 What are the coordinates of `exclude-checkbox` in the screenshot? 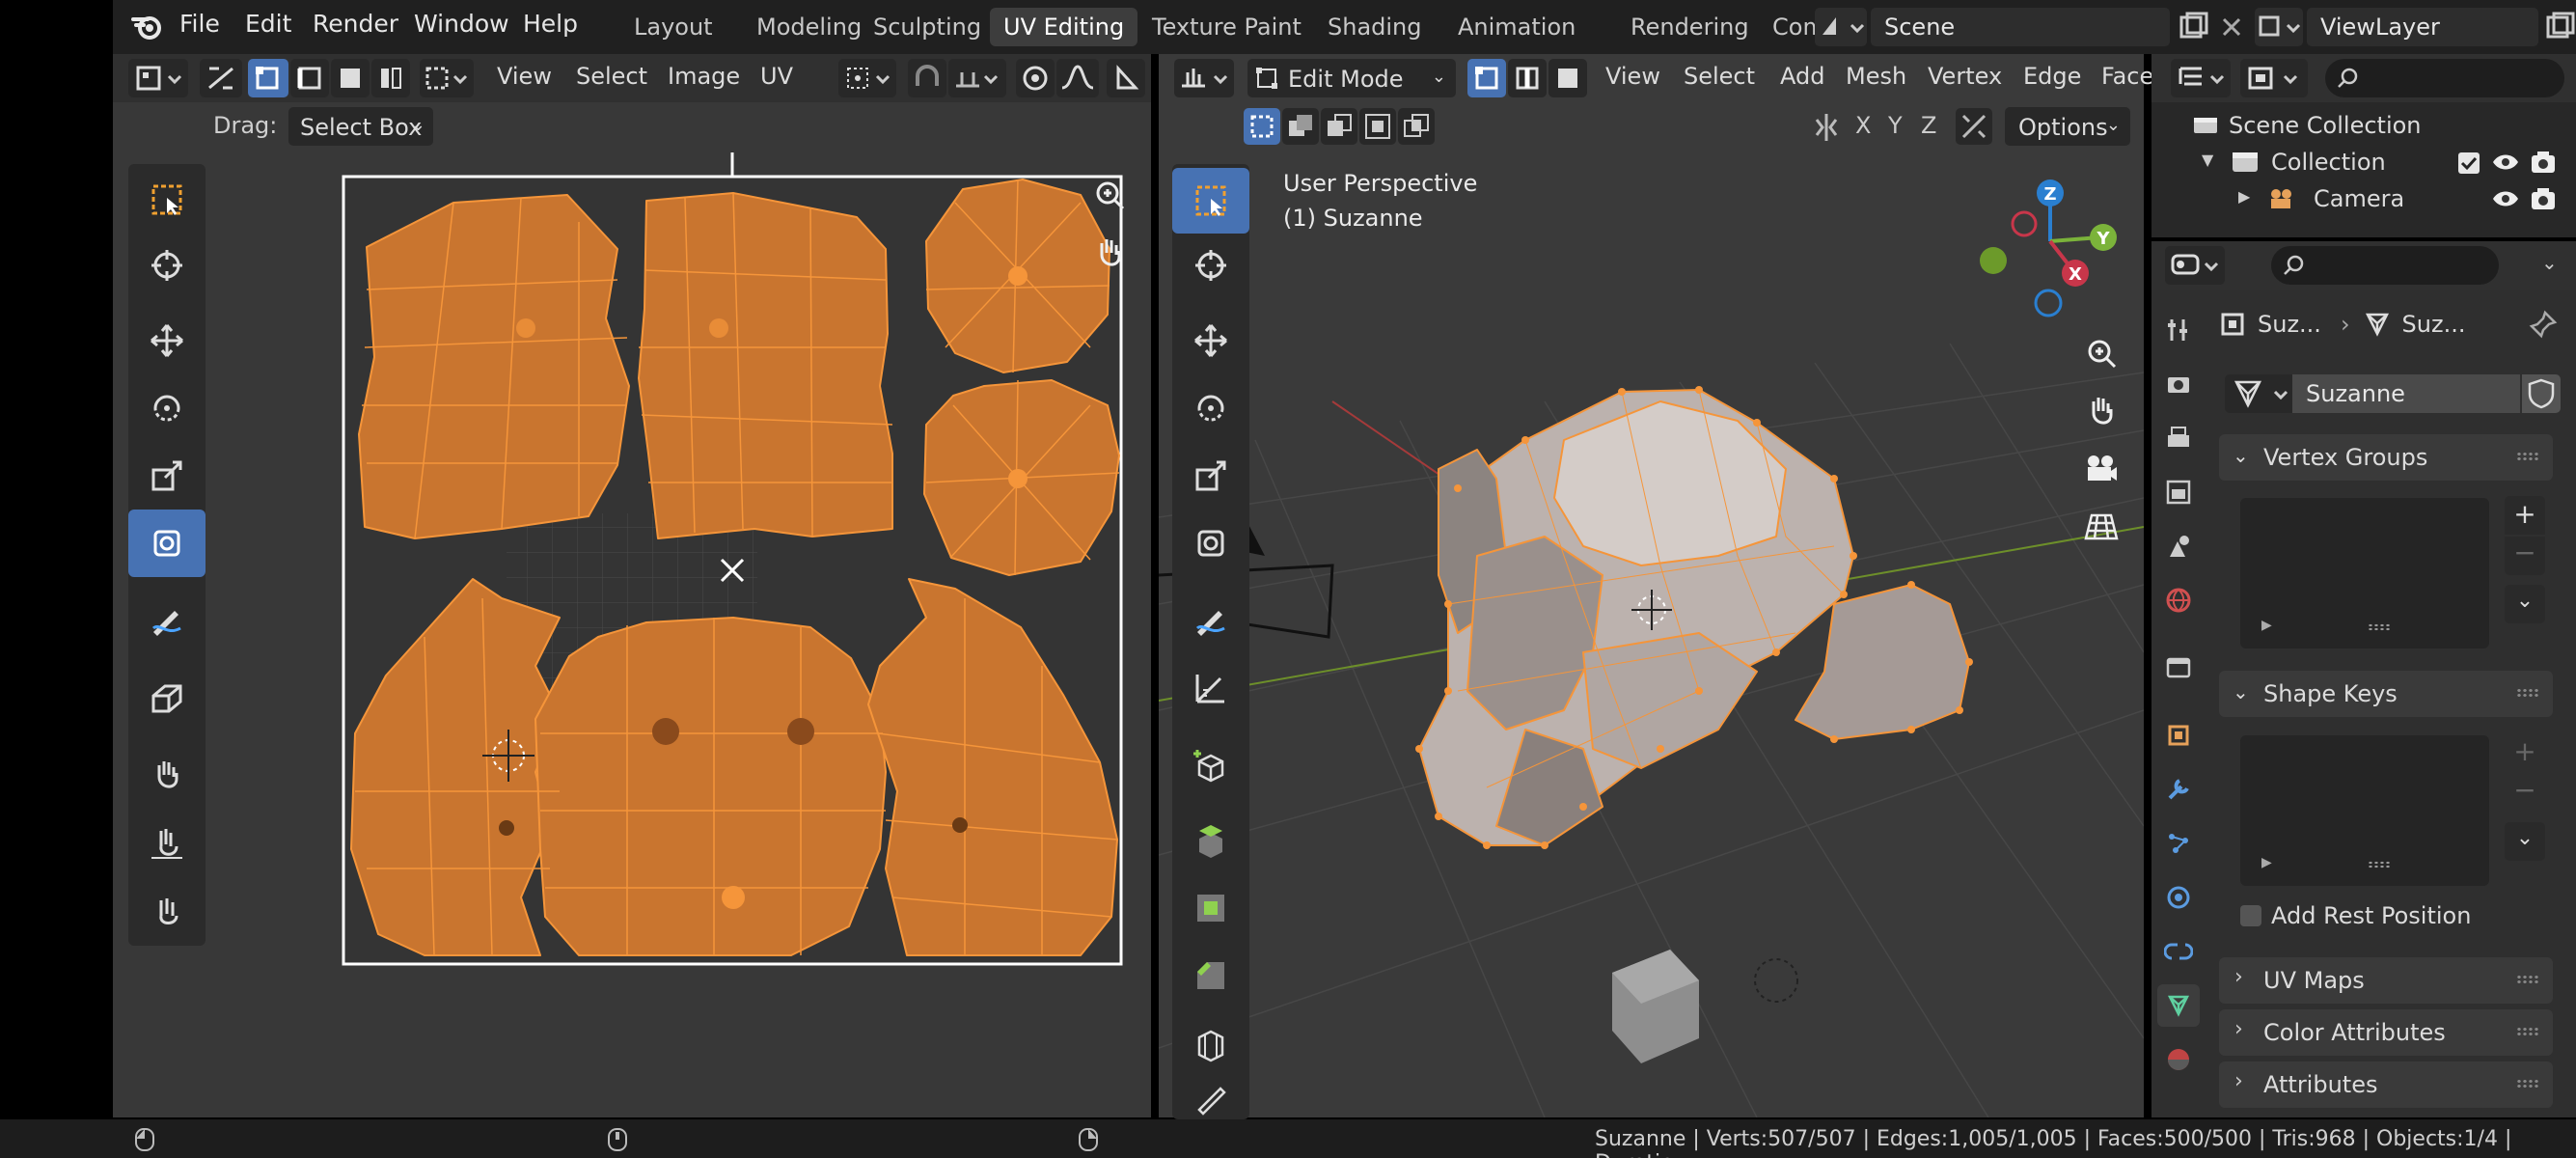 It's located at (2469, 163).